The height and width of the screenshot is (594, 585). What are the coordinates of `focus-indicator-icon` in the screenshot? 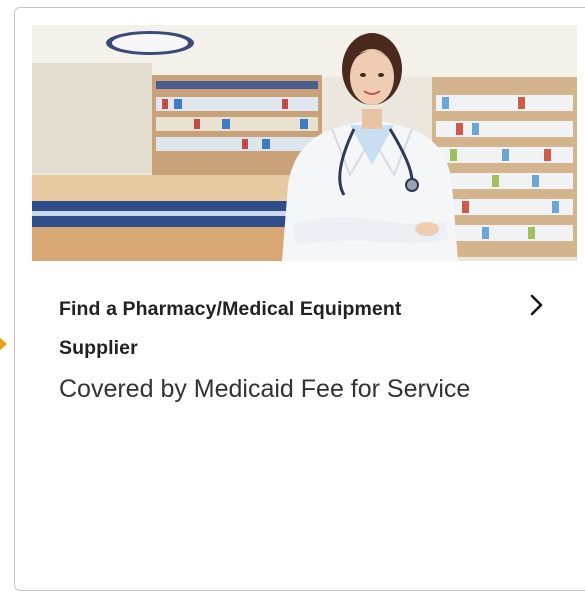 It's located at (3, 344).